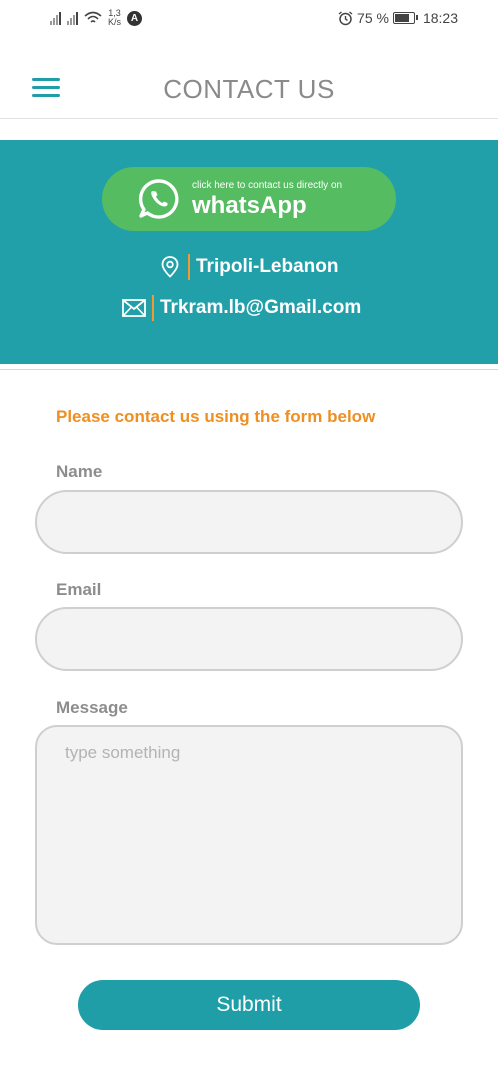  Describe the element at coordinates (405, 18) in the screenshot. I see `battery-icon` at that location.